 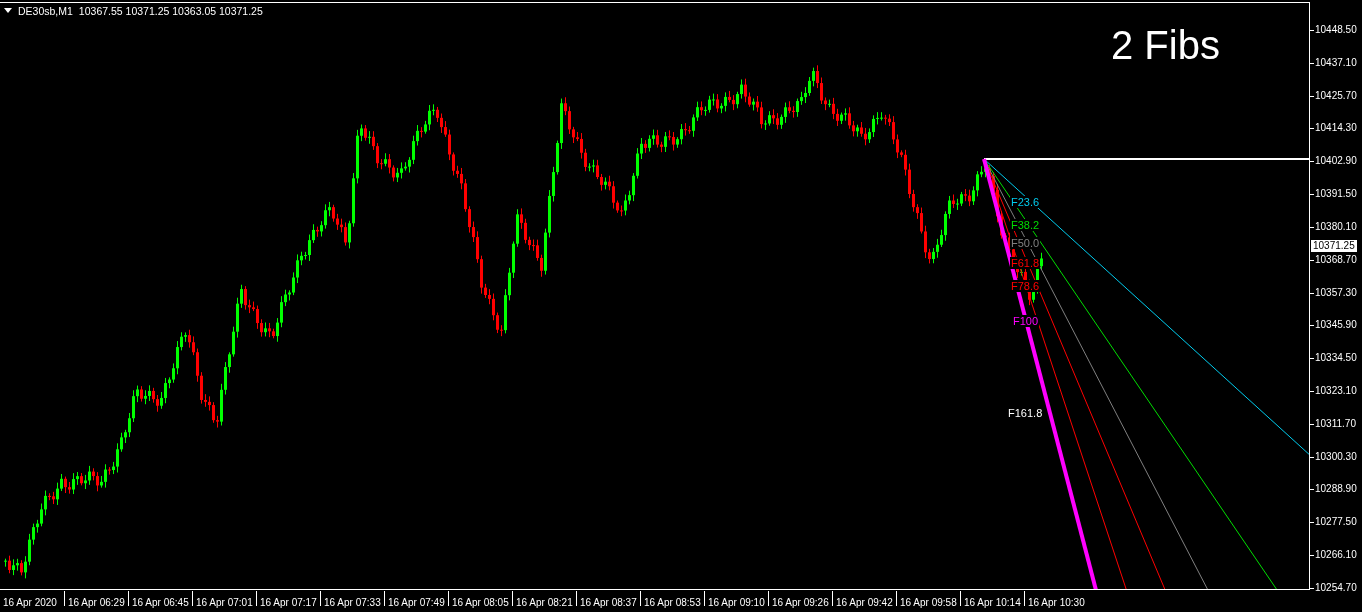 I want to click on price-axis-label: 10448.50, so click(x=1336, y=30).